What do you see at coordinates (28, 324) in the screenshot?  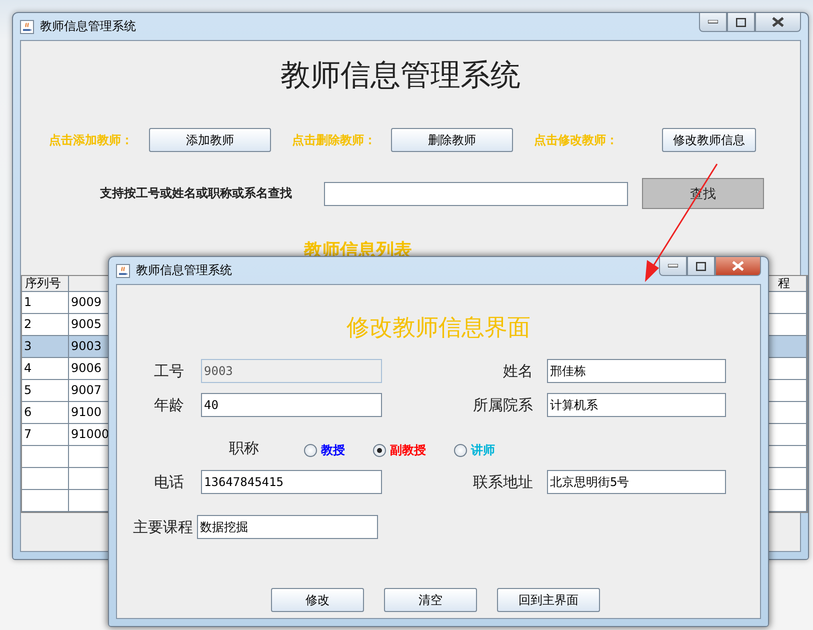 I see `table-cell: 2` at bounding box center [28, 324].